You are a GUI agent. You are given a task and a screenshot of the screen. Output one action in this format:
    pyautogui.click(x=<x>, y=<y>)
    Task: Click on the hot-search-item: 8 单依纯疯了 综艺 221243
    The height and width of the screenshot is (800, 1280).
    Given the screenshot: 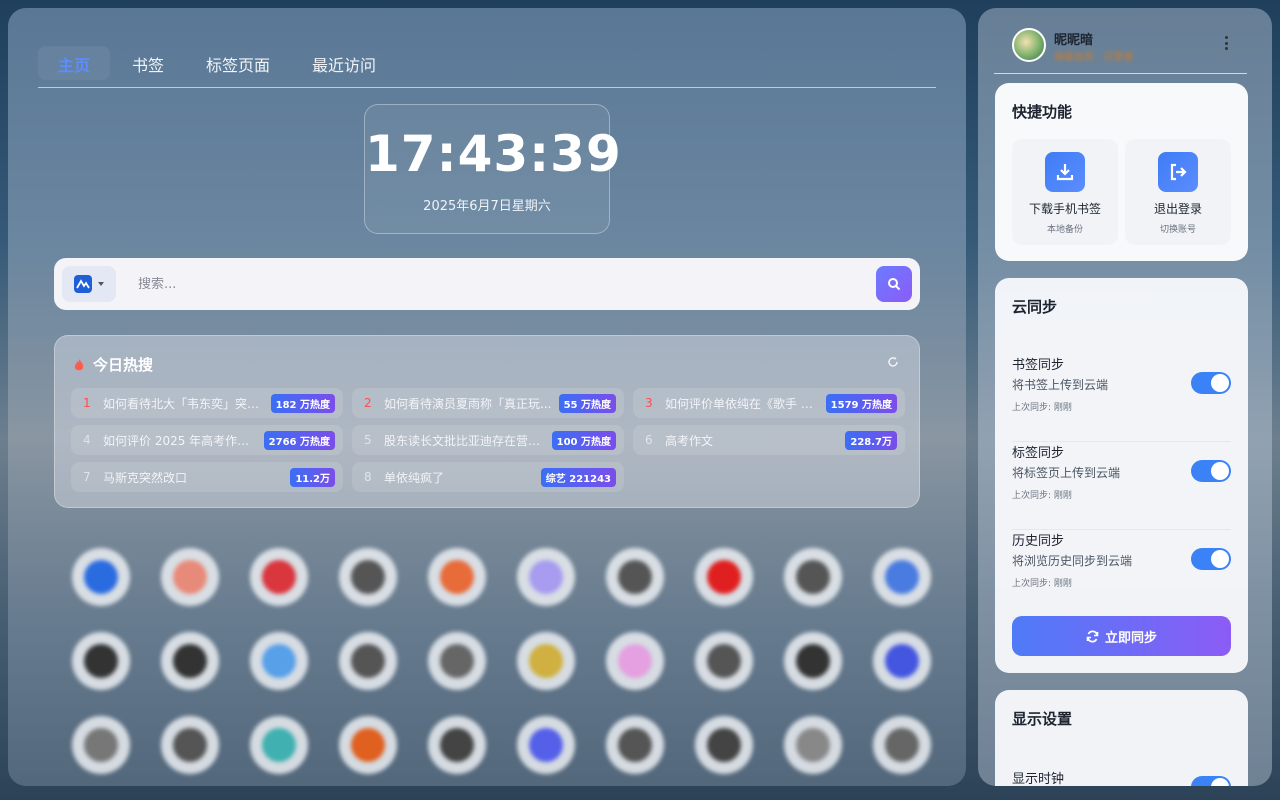 What is the action you would take?
    pyautogui.click(x=488, y=477)
    